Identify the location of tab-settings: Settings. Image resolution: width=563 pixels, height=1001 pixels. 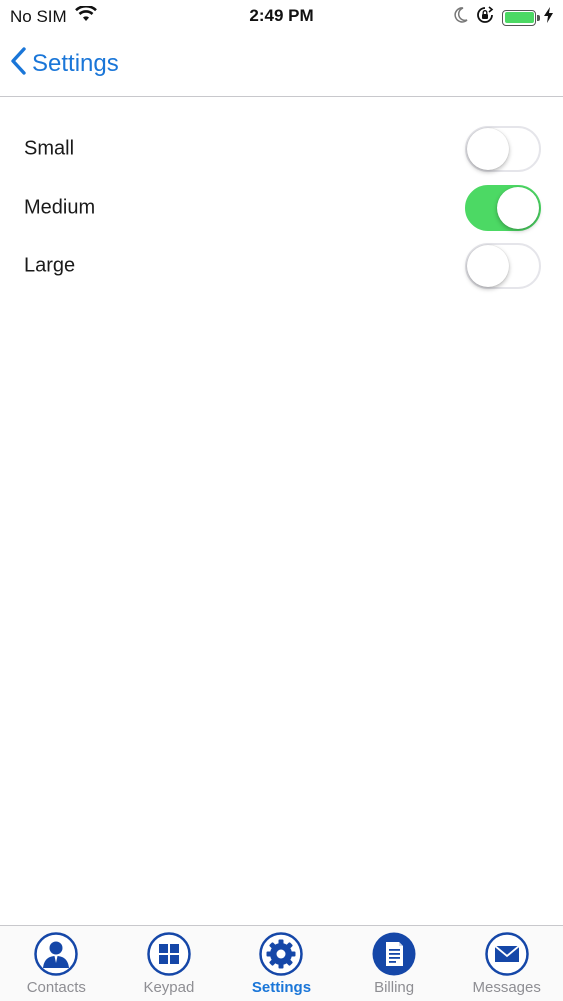
(281, 963).